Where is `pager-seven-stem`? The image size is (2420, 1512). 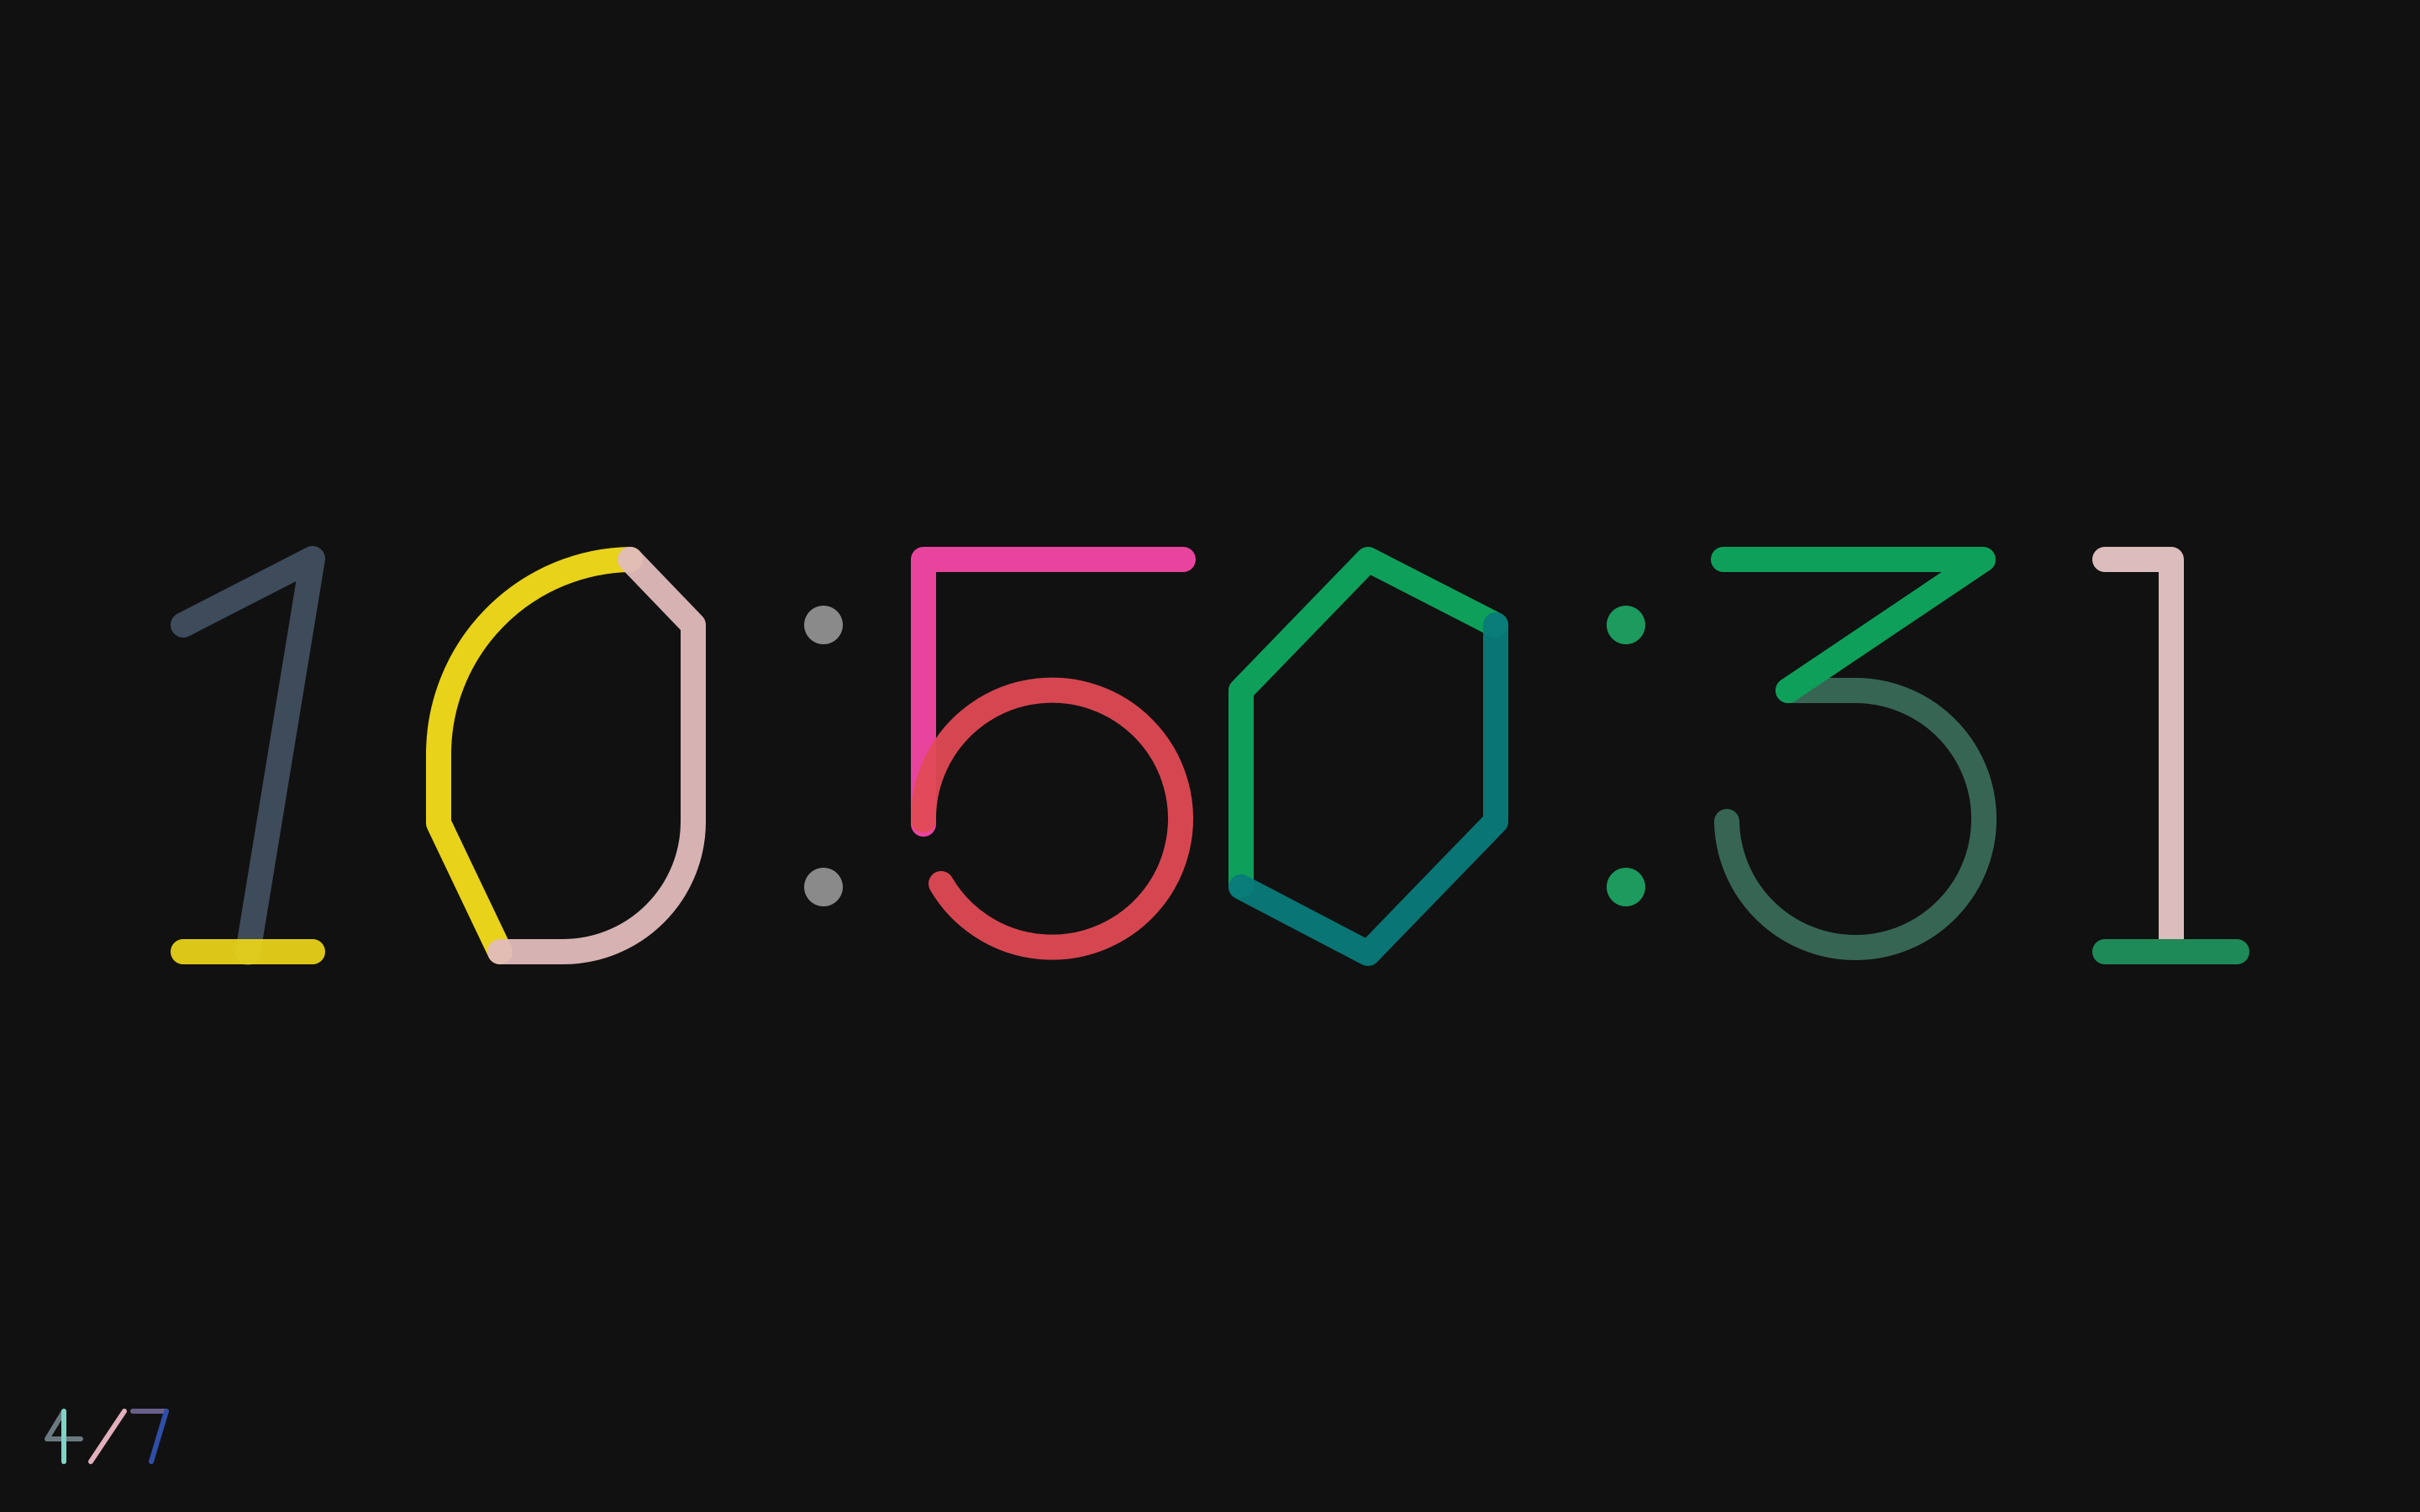 pager-seven-stem is located at coordinates (159, 1436).